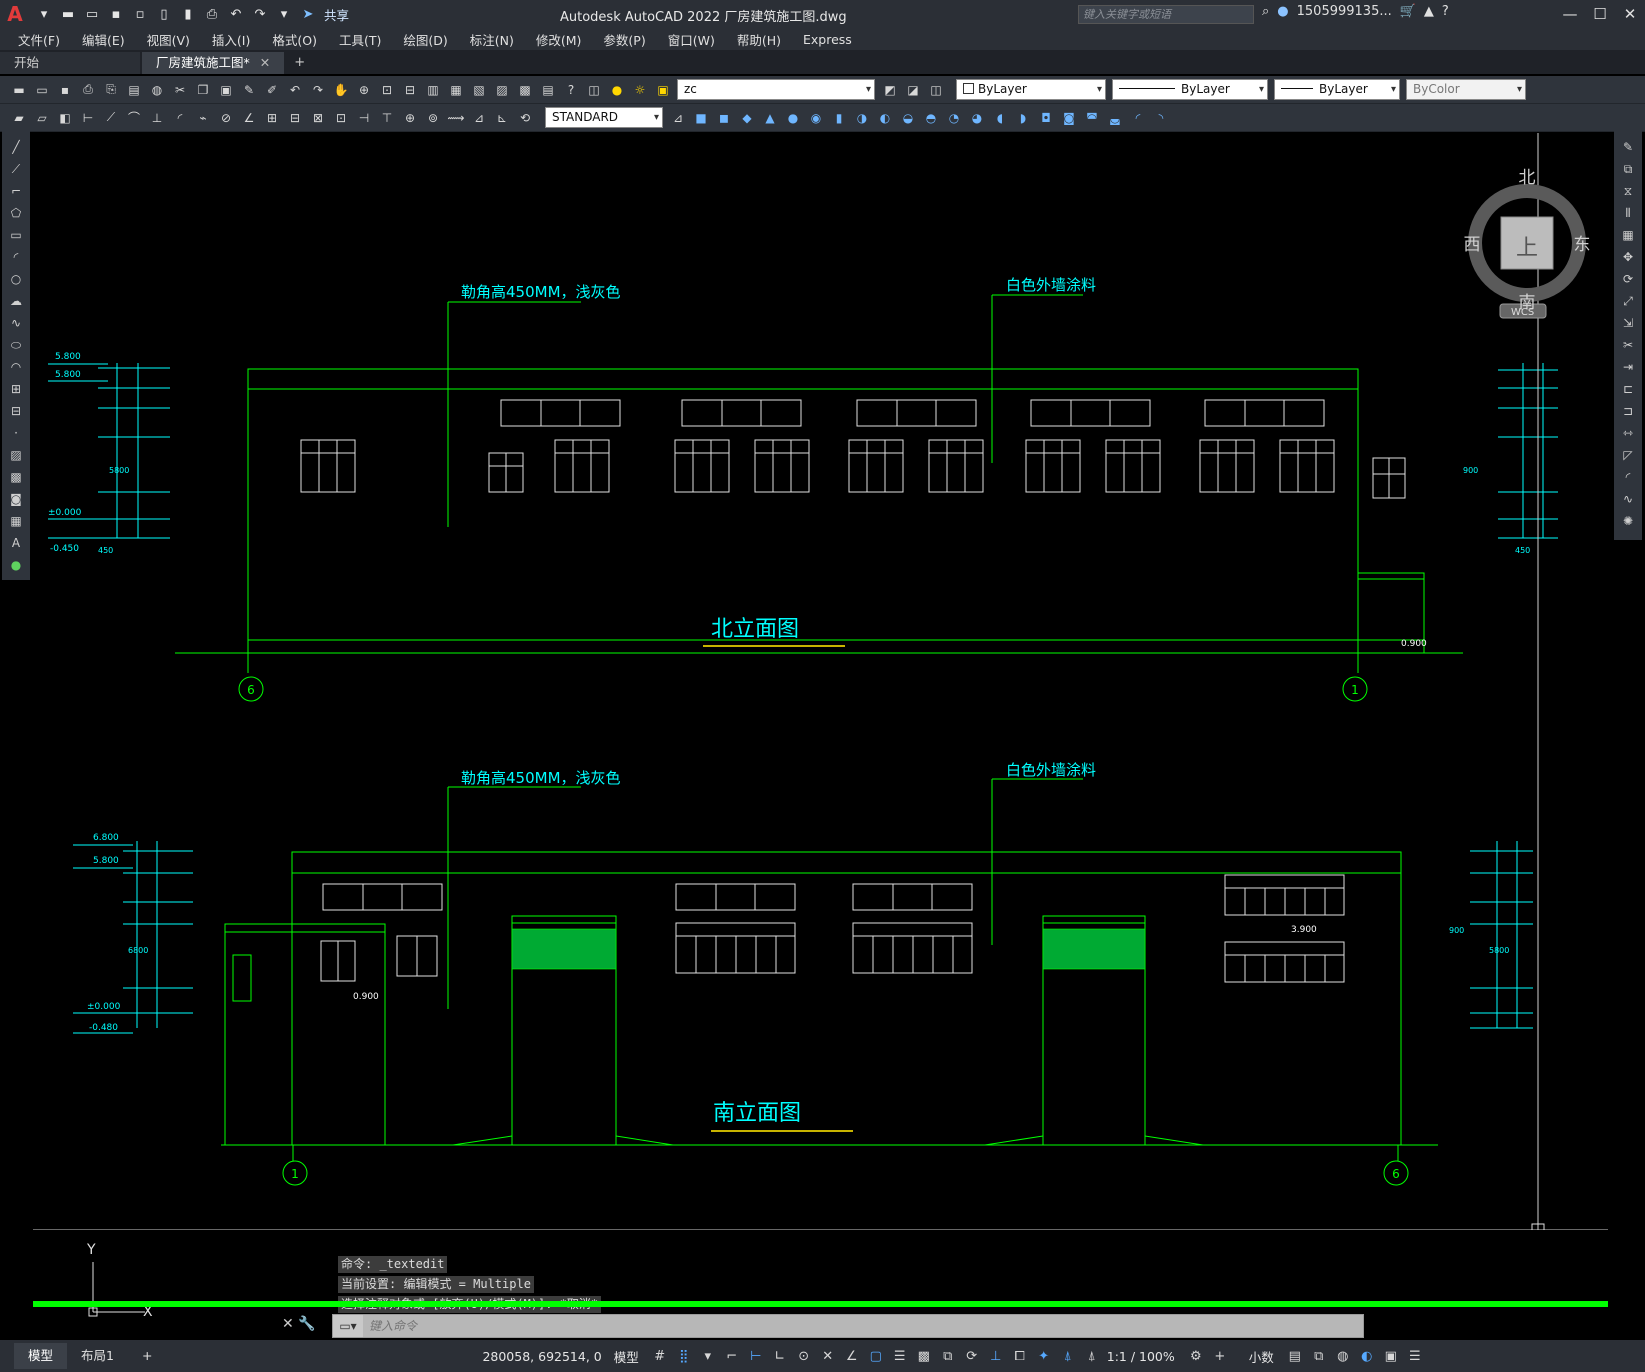  Describe the element at coordinates (1628, 213) in the screenshot. I see `offset-icon: ⫴` at that location.